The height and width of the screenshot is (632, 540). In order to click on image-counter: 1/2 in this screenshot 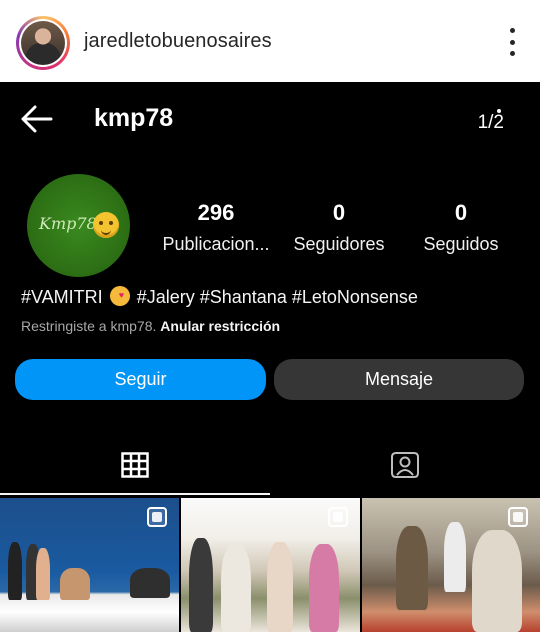, I will do `click(490, 122)`.